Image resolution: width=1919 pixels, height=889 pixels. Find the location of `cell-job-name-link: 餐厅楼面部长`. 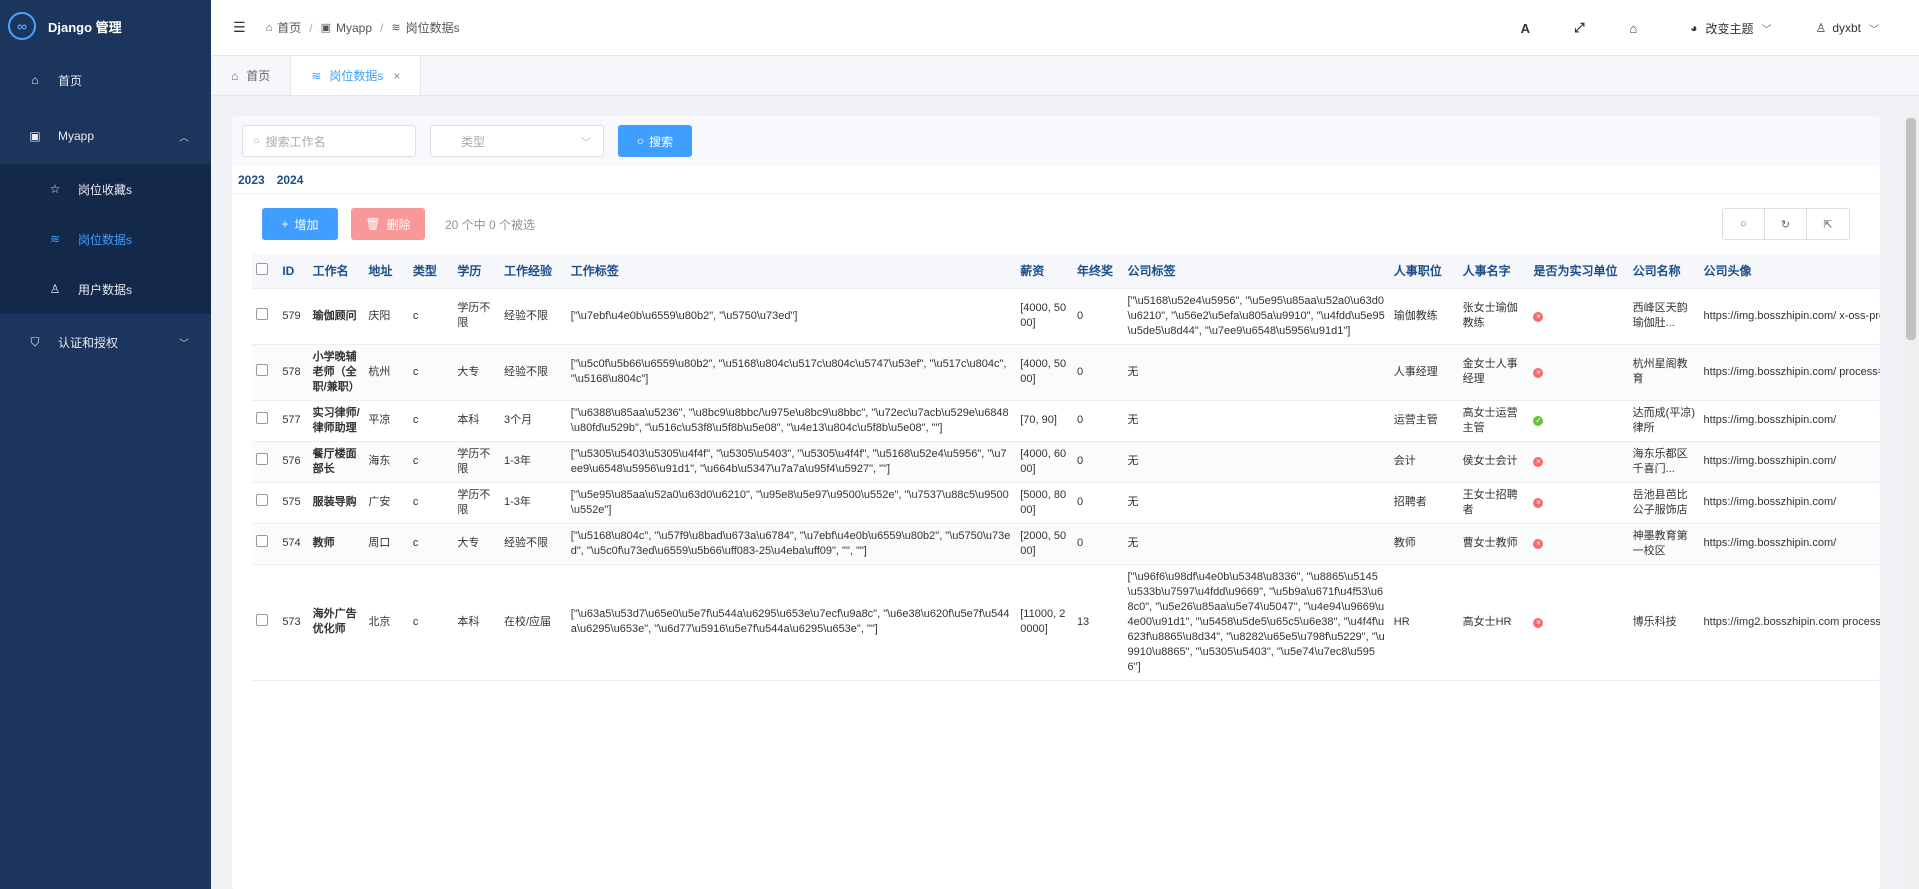

cell-job-name-link: 餐厅楼面部长 is located at coordinates (336, 462).